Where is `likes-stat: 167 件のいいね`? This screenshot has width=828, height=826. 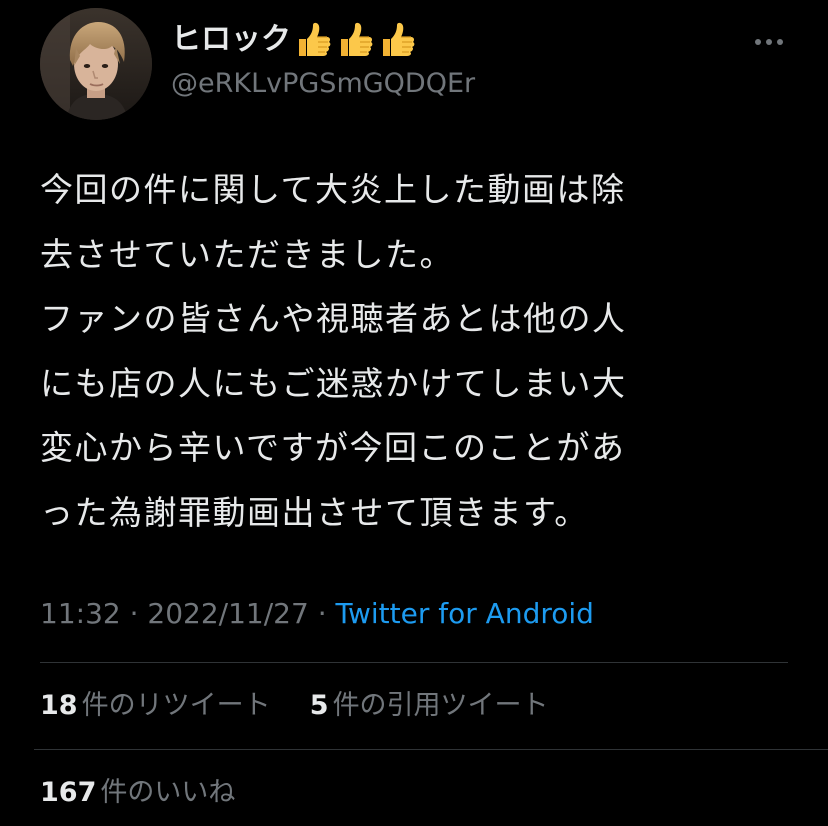 likes-stat: 167 件のいいね is located at coordinates (137, 792).